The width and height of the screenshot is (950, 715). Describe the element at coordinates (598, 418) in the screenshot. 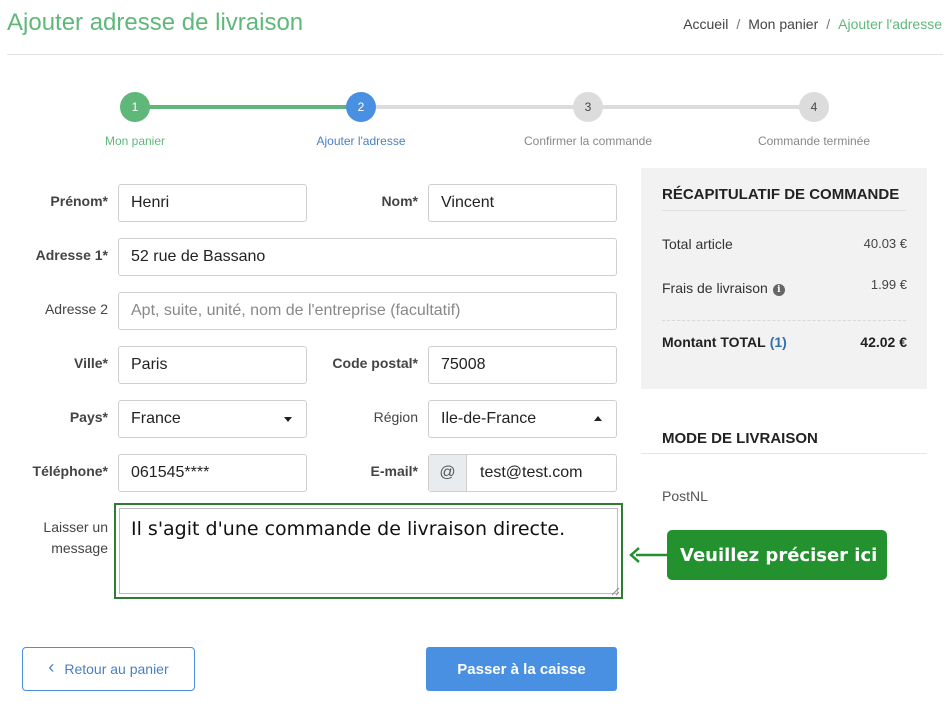

I see `chevron-up-icon` at that location.